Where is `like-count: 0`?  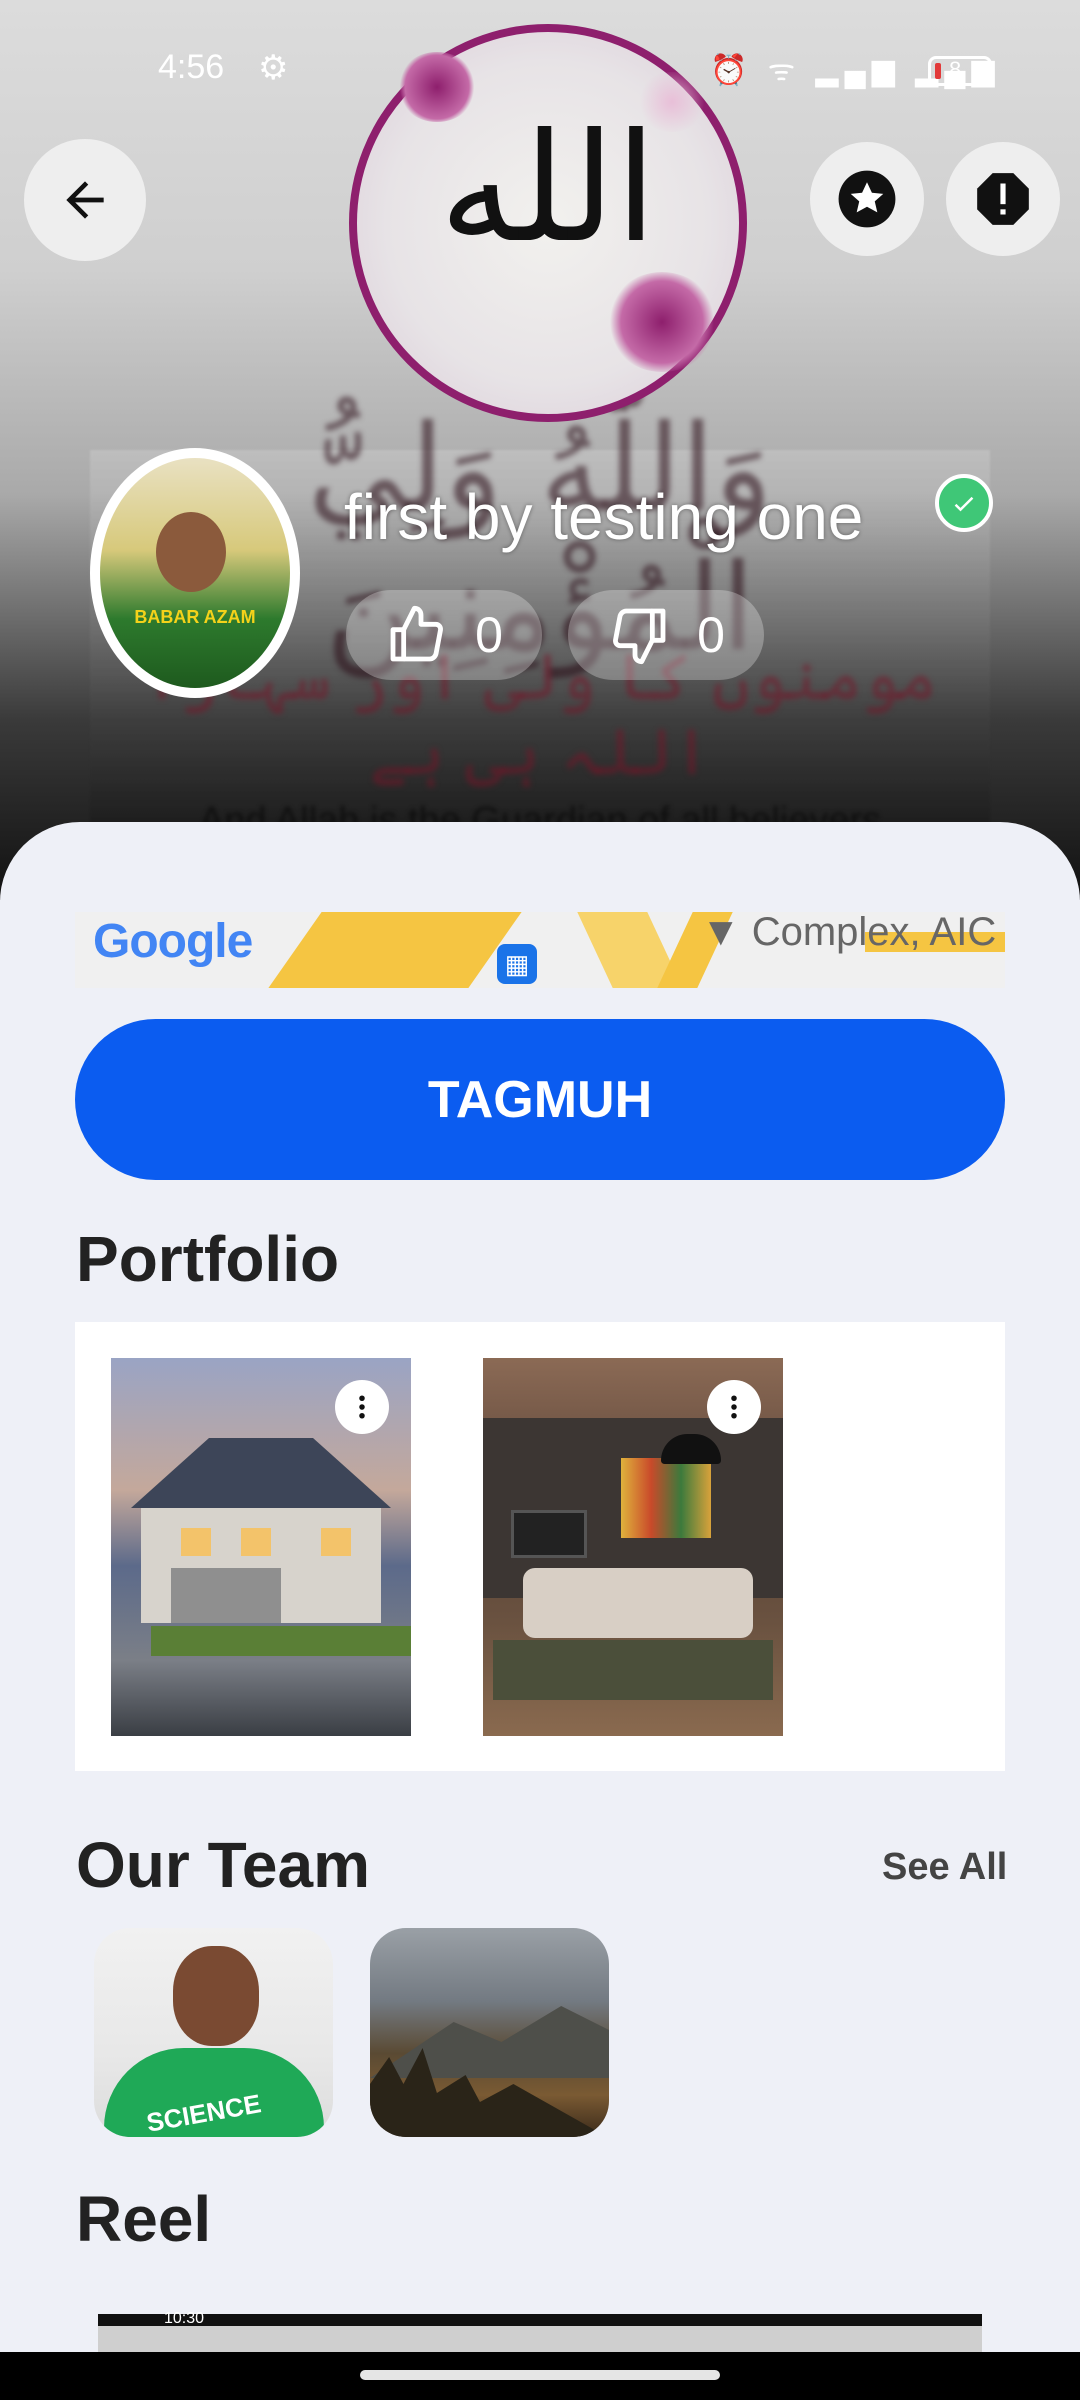
like-count: 0 is located at coordinates (489, 635).